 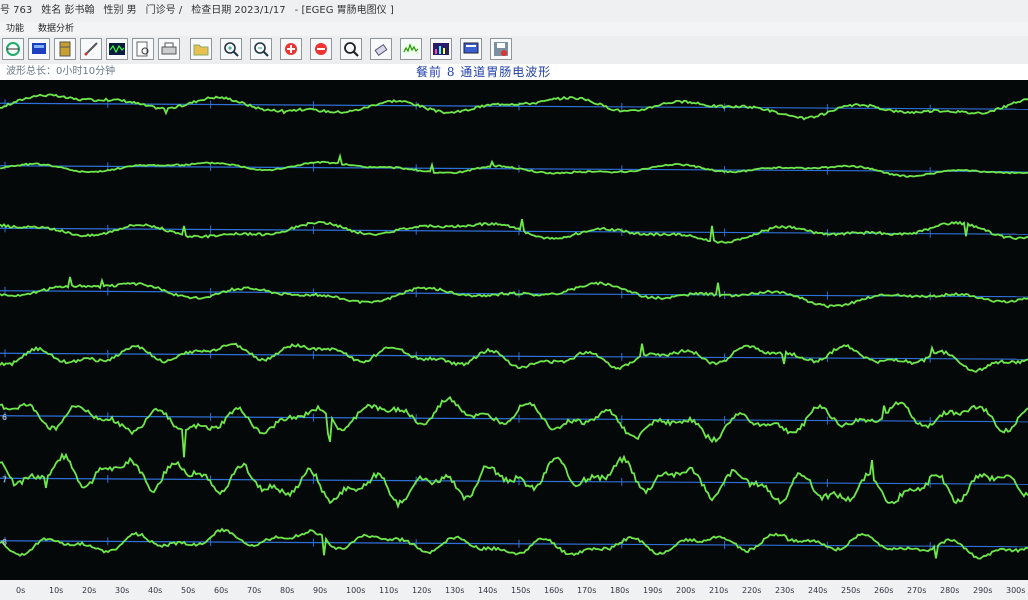 I want to click on axis-tick-label: 240s, so click(x=818, y=590).